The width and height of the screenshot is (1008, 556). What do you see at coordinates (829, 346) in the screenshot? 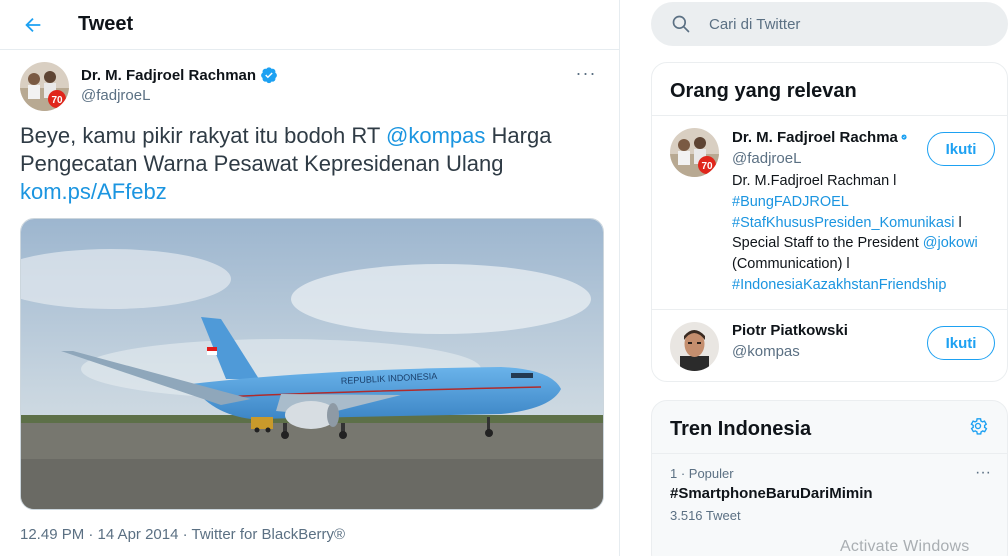
I see `person-item: Piotr Piatkowski @kompas Ikuti` at bounding box center [829, 346].